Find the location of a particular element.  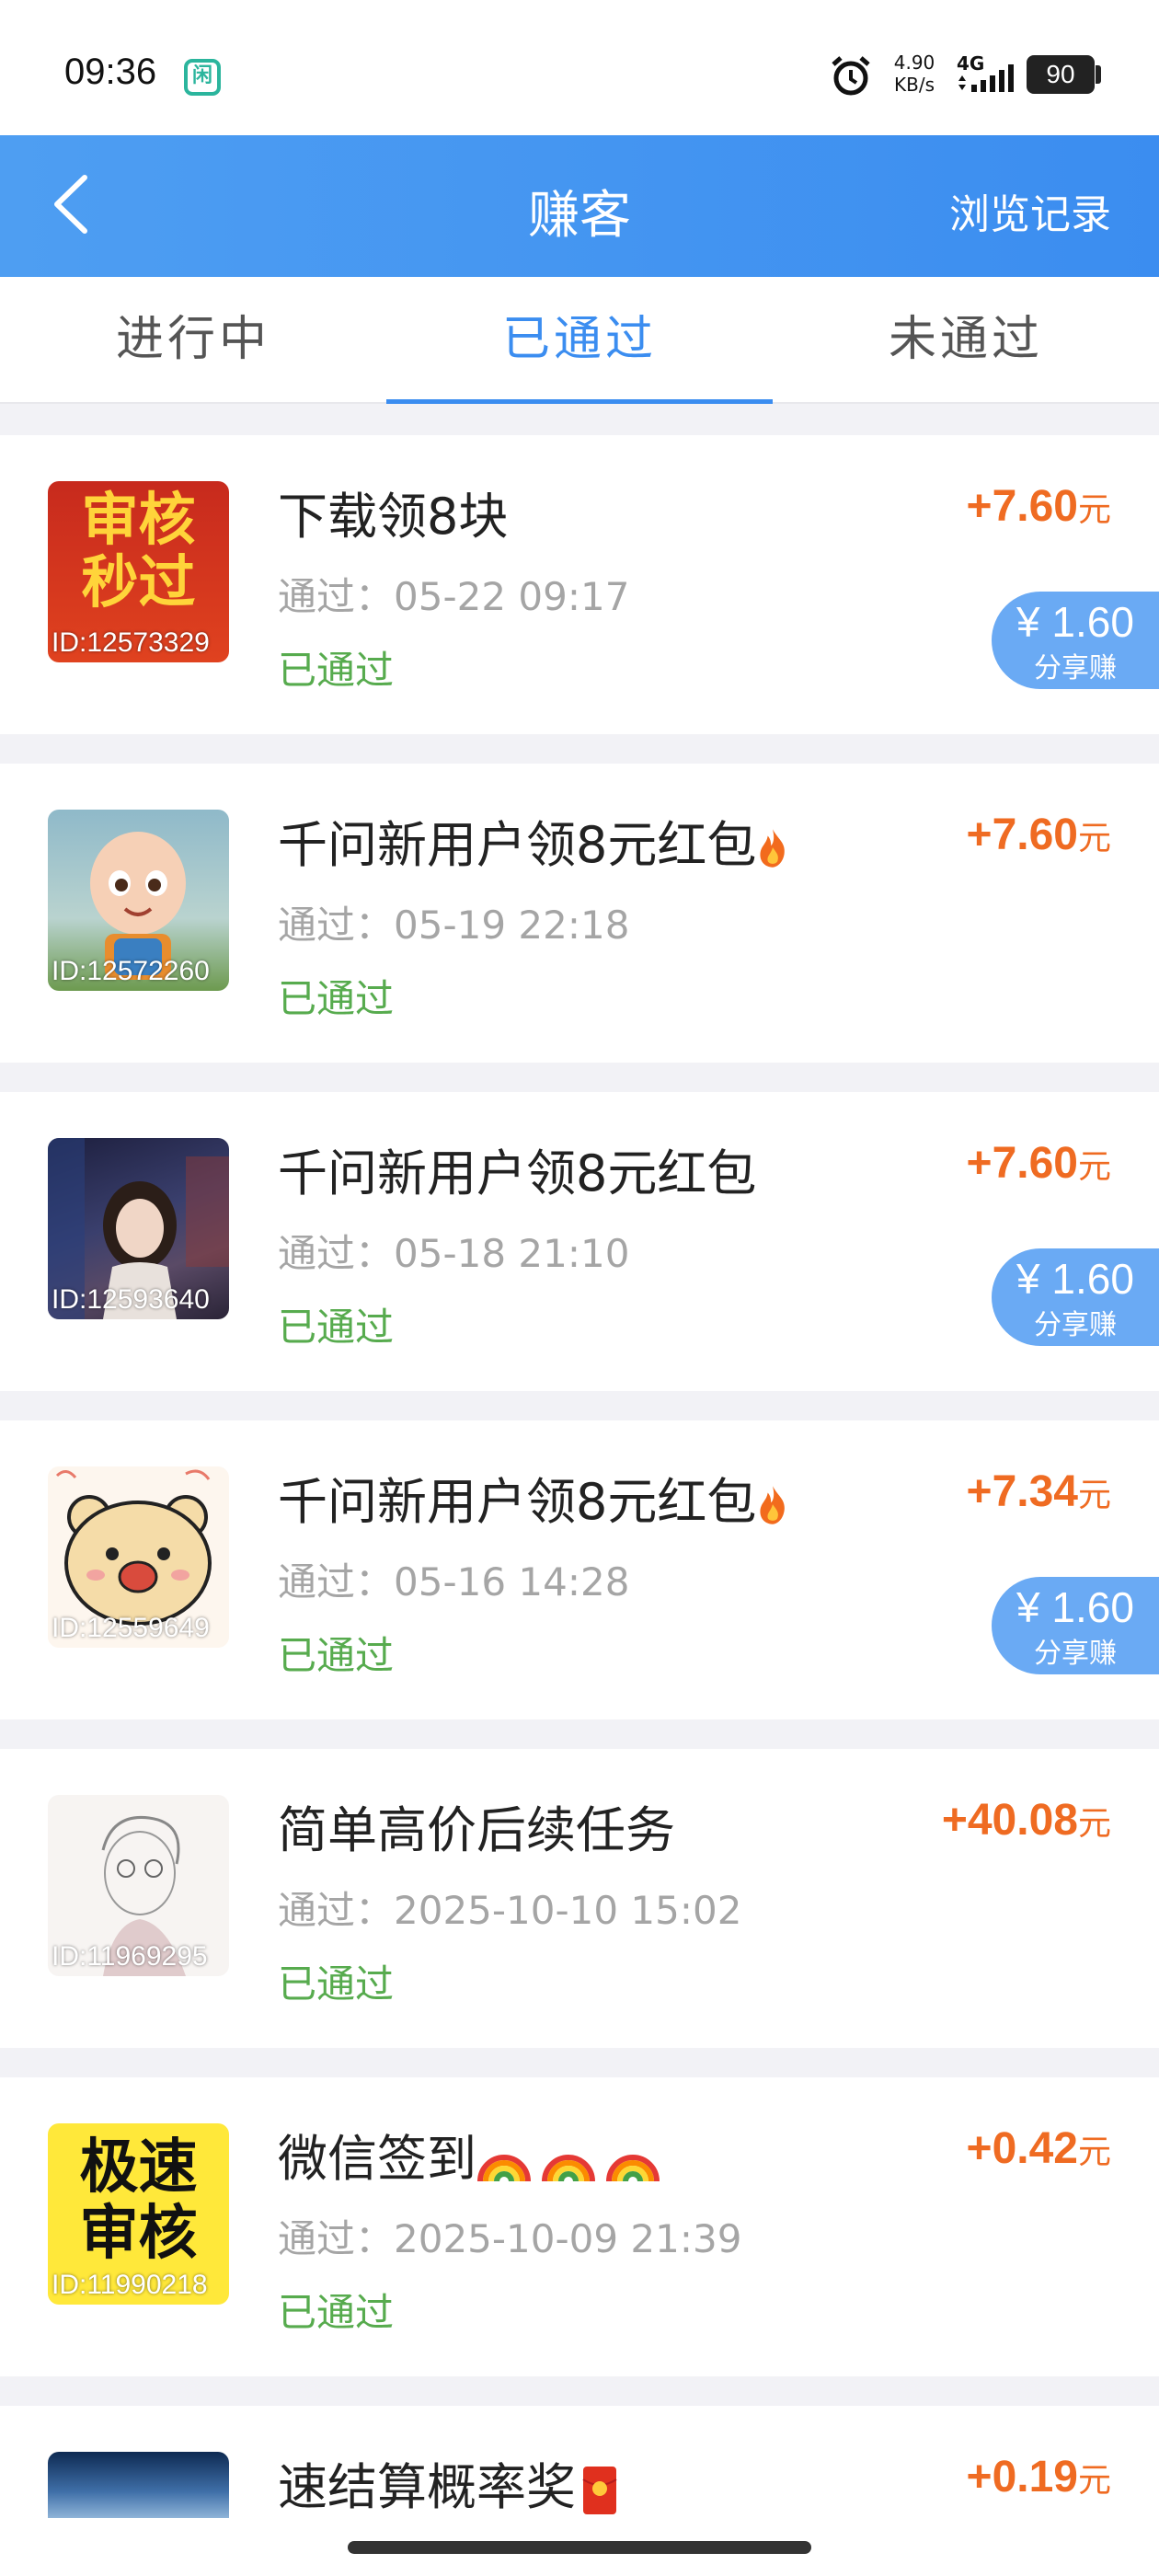

task-id: ID:12559649 is located at coordinates (131, 1628).